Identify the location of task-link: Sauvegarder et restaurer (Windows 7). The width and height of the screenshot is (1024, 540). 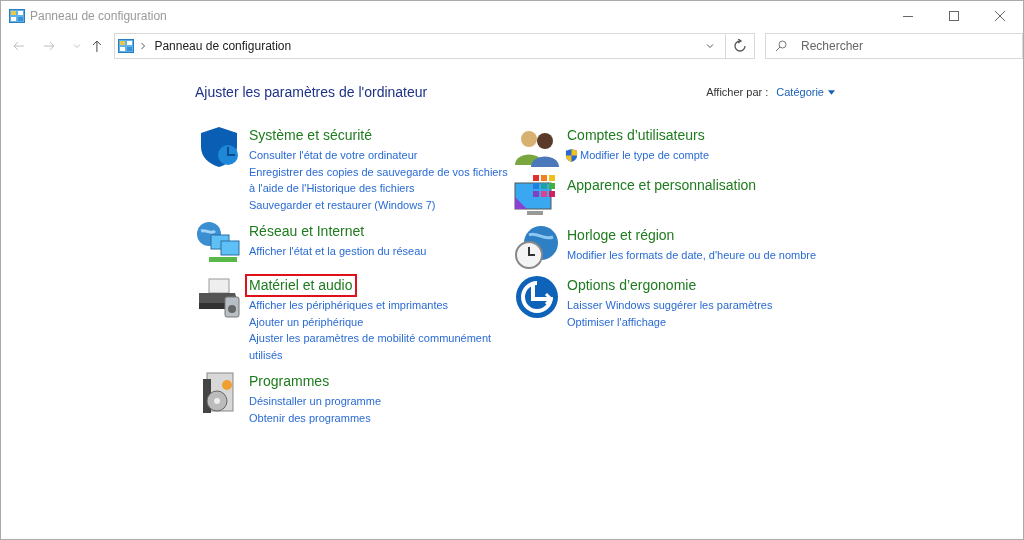
(342, 204).